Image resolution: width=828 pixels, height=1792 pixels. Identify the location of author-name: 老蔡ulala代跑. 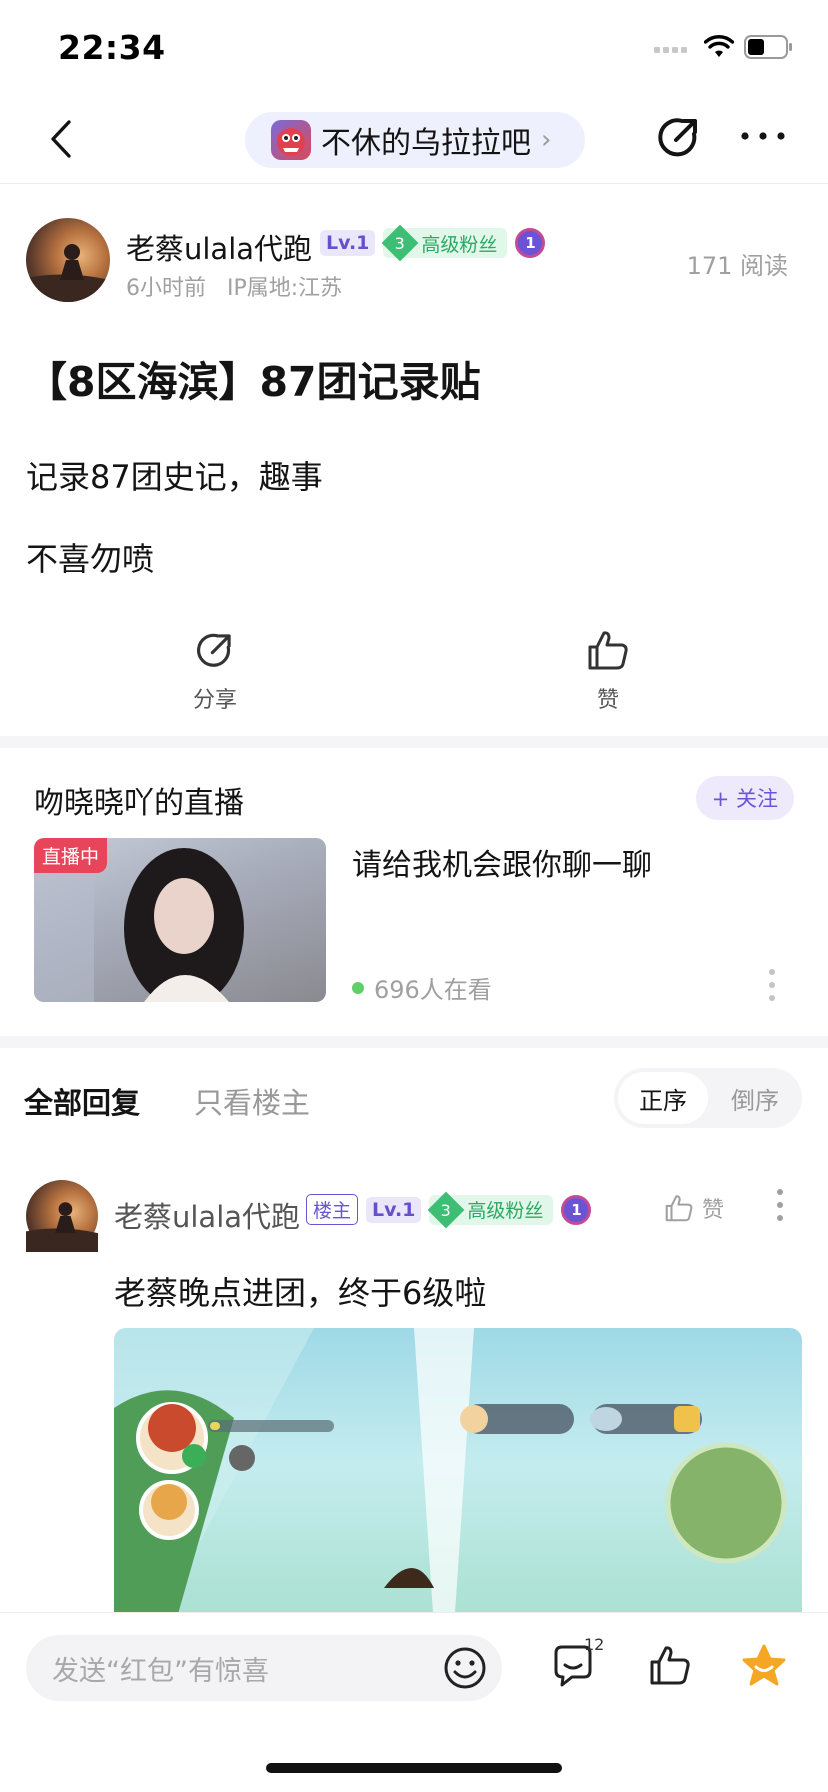
(219, 247).